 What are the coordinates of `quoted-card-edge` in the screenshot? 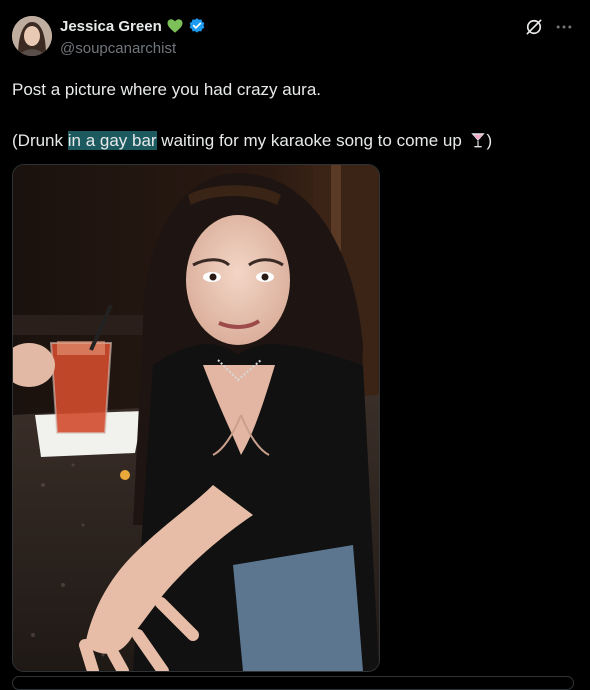 It's located at (293, 683).